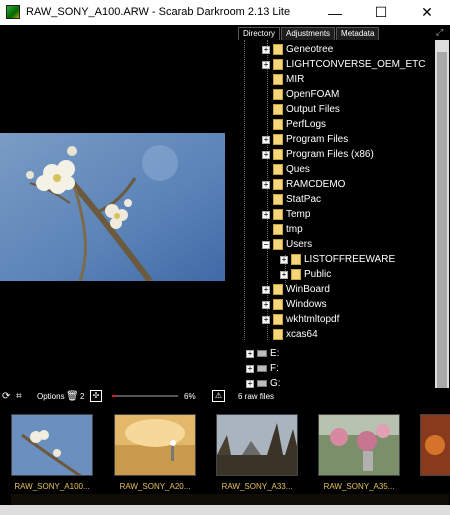 The image size is (450, 515). What do you see at coordinates (308, 33) in the screenshot?
I see `tab-adjustments: Adjustments` at bounding box center [308, 33].